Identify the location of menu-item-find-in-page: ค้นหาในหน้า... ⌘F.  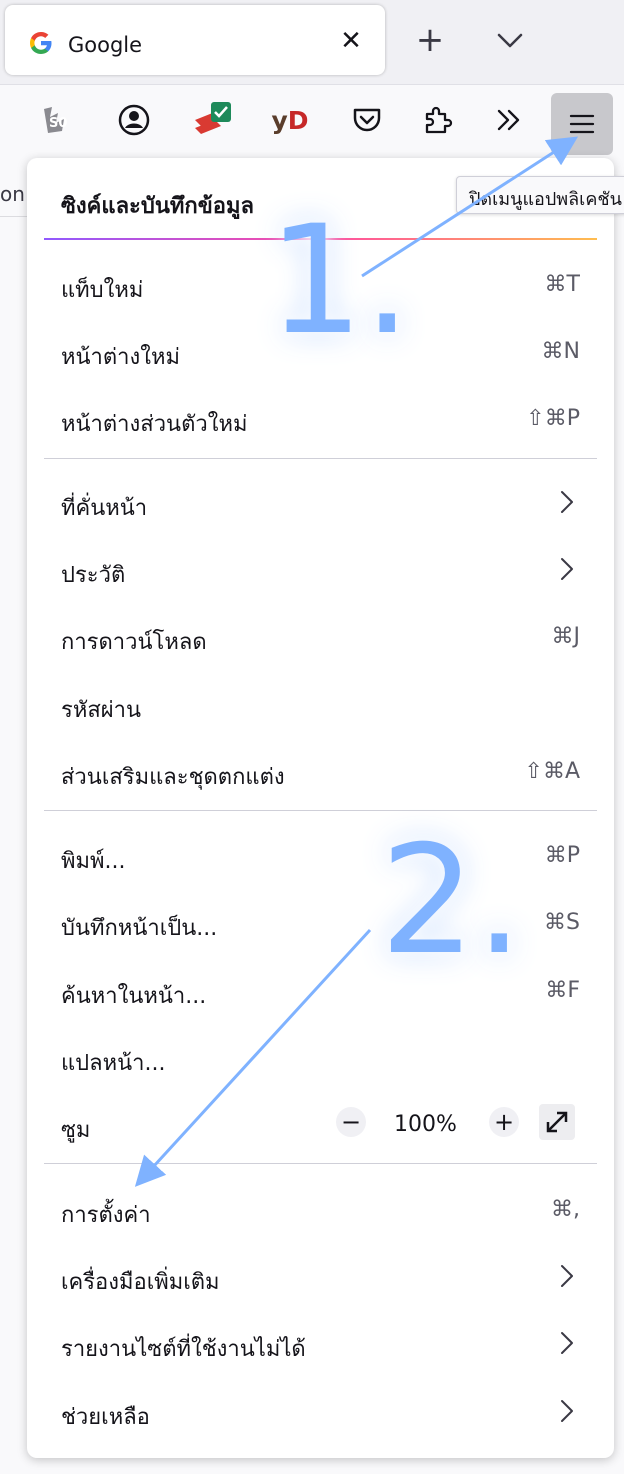
(320, 989).